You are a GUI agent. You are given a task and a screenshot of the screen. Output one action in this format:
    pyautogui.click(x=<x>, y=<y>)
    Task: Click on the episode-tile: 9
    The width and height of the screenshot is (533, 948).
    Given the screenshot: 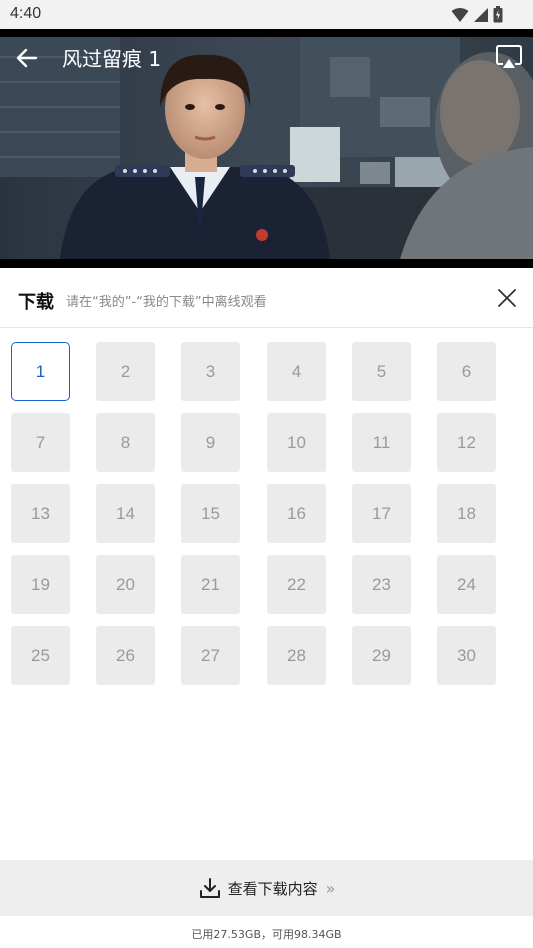 What is the action you would take?
    pyautogui.click(x=210, y=442)
    